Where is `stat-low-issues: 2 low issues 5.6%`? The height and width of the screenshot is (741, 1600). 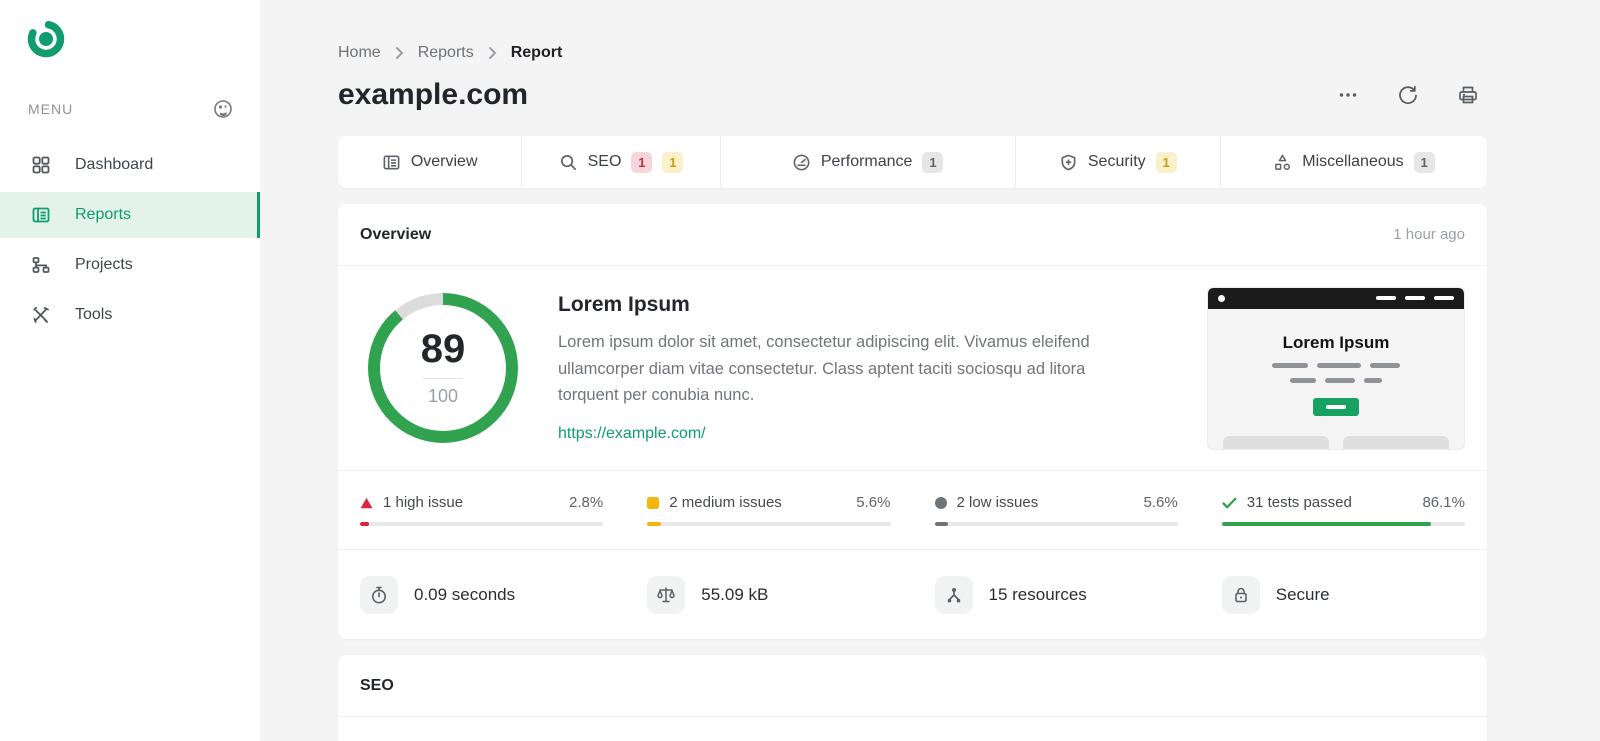 stat-low-issues: 2 low issues 5.6% is located at coordinates (1056, 510).